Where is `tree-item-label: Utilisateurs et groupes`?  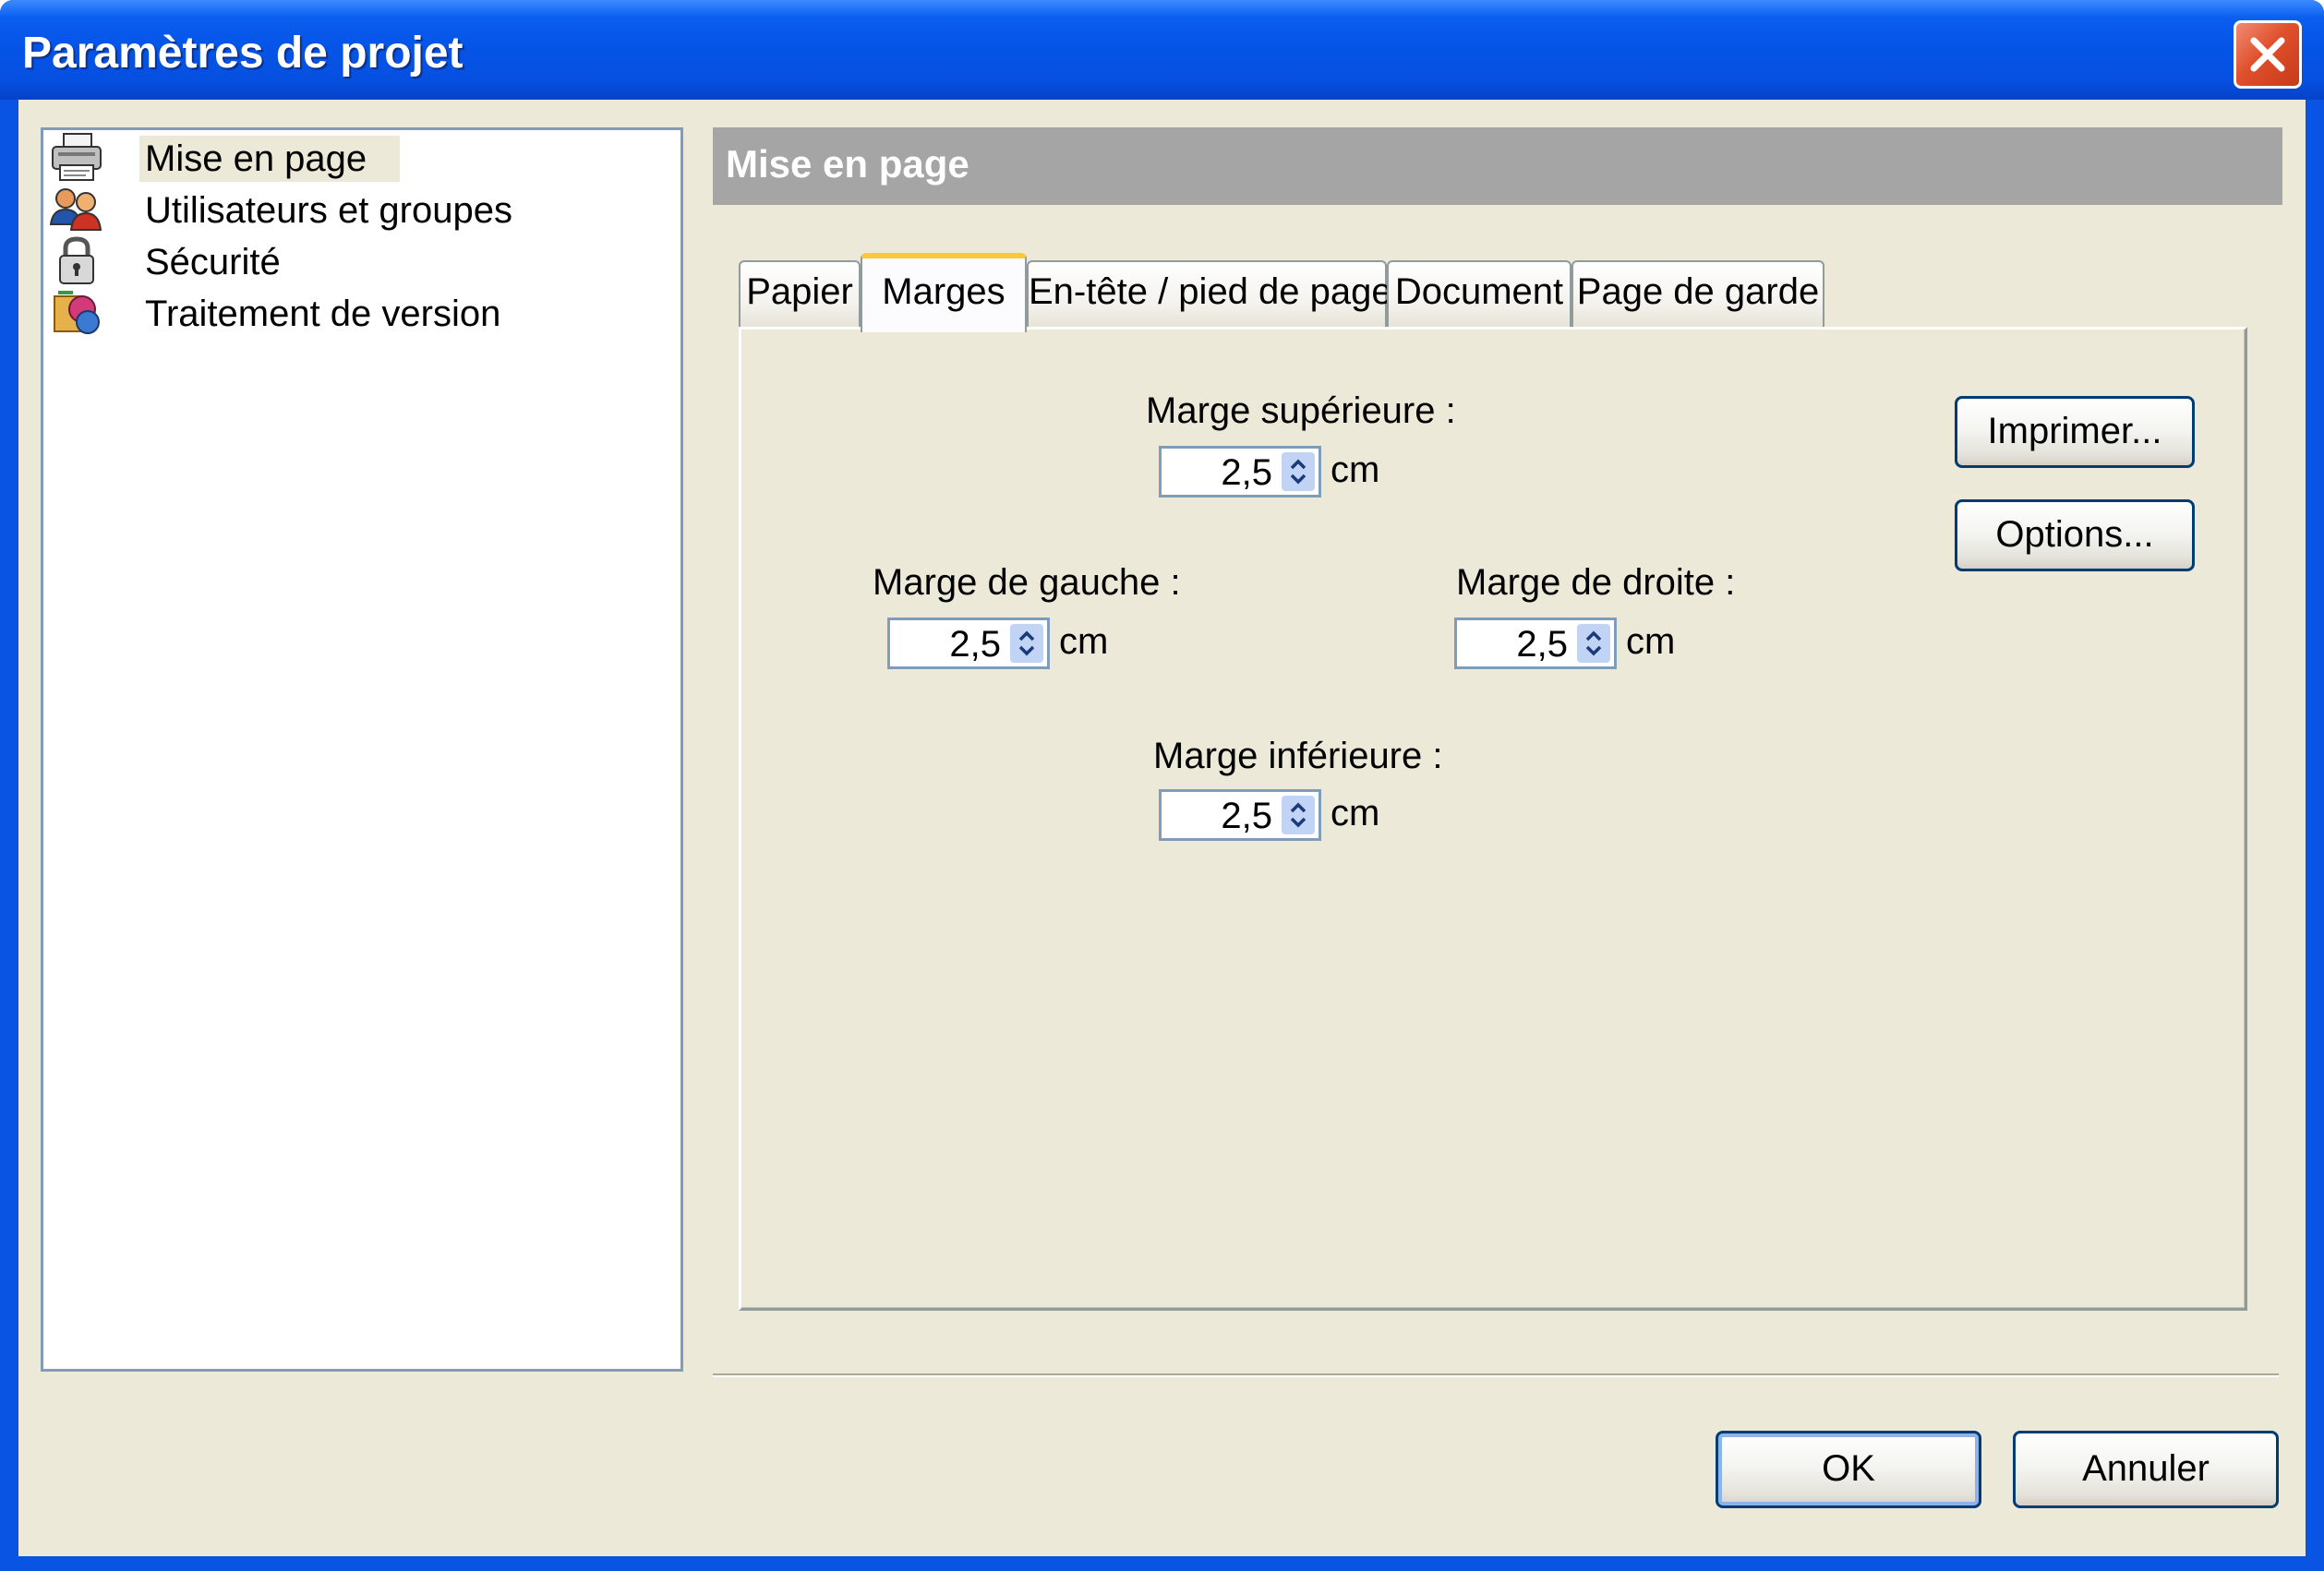
tree-item-label: Utilisateurs et groupes is located at coordinates (329, 210).